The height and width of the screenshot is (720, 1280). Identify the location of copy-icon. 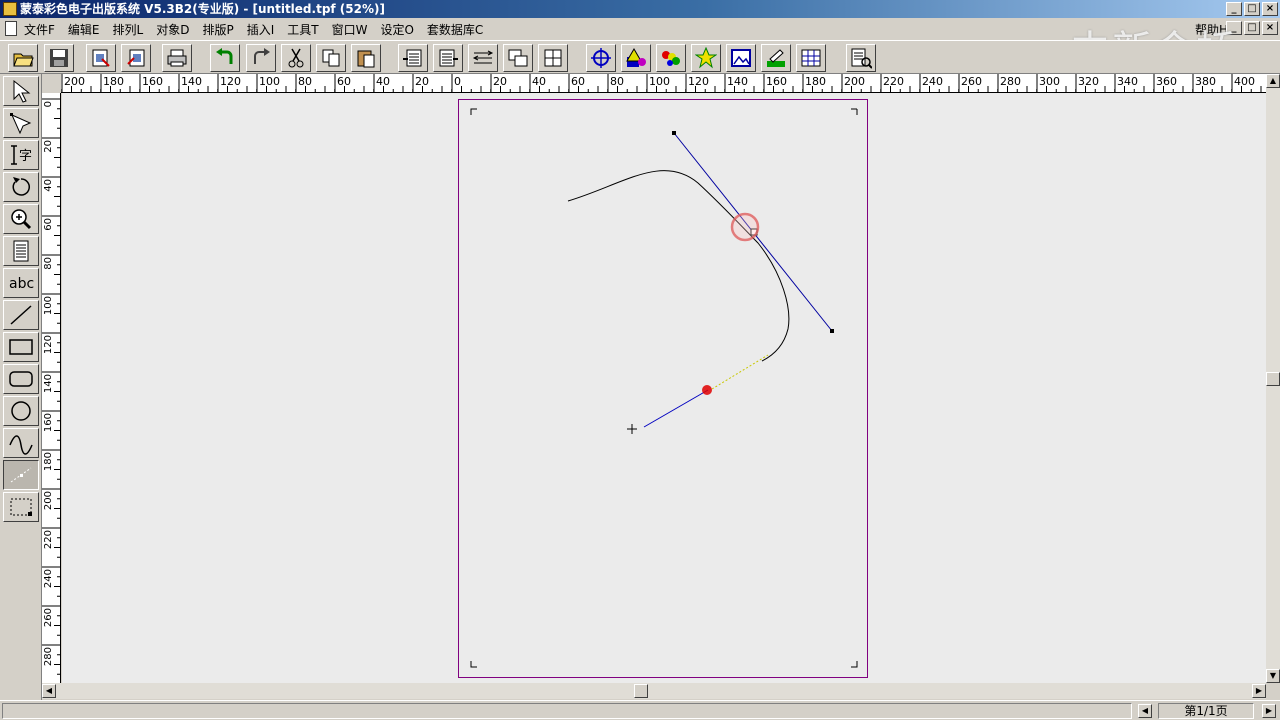
(331, 58).